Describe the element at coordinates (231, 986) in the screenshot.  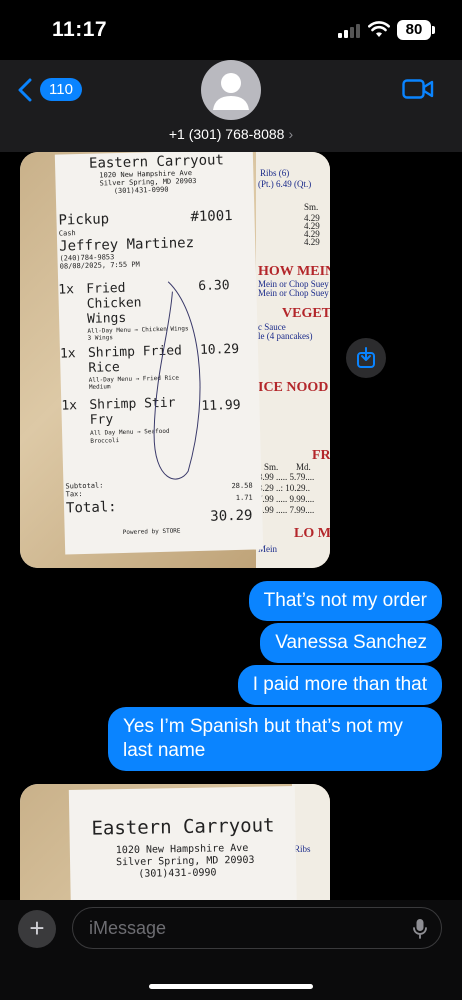
I see `home-indicator` at that location.